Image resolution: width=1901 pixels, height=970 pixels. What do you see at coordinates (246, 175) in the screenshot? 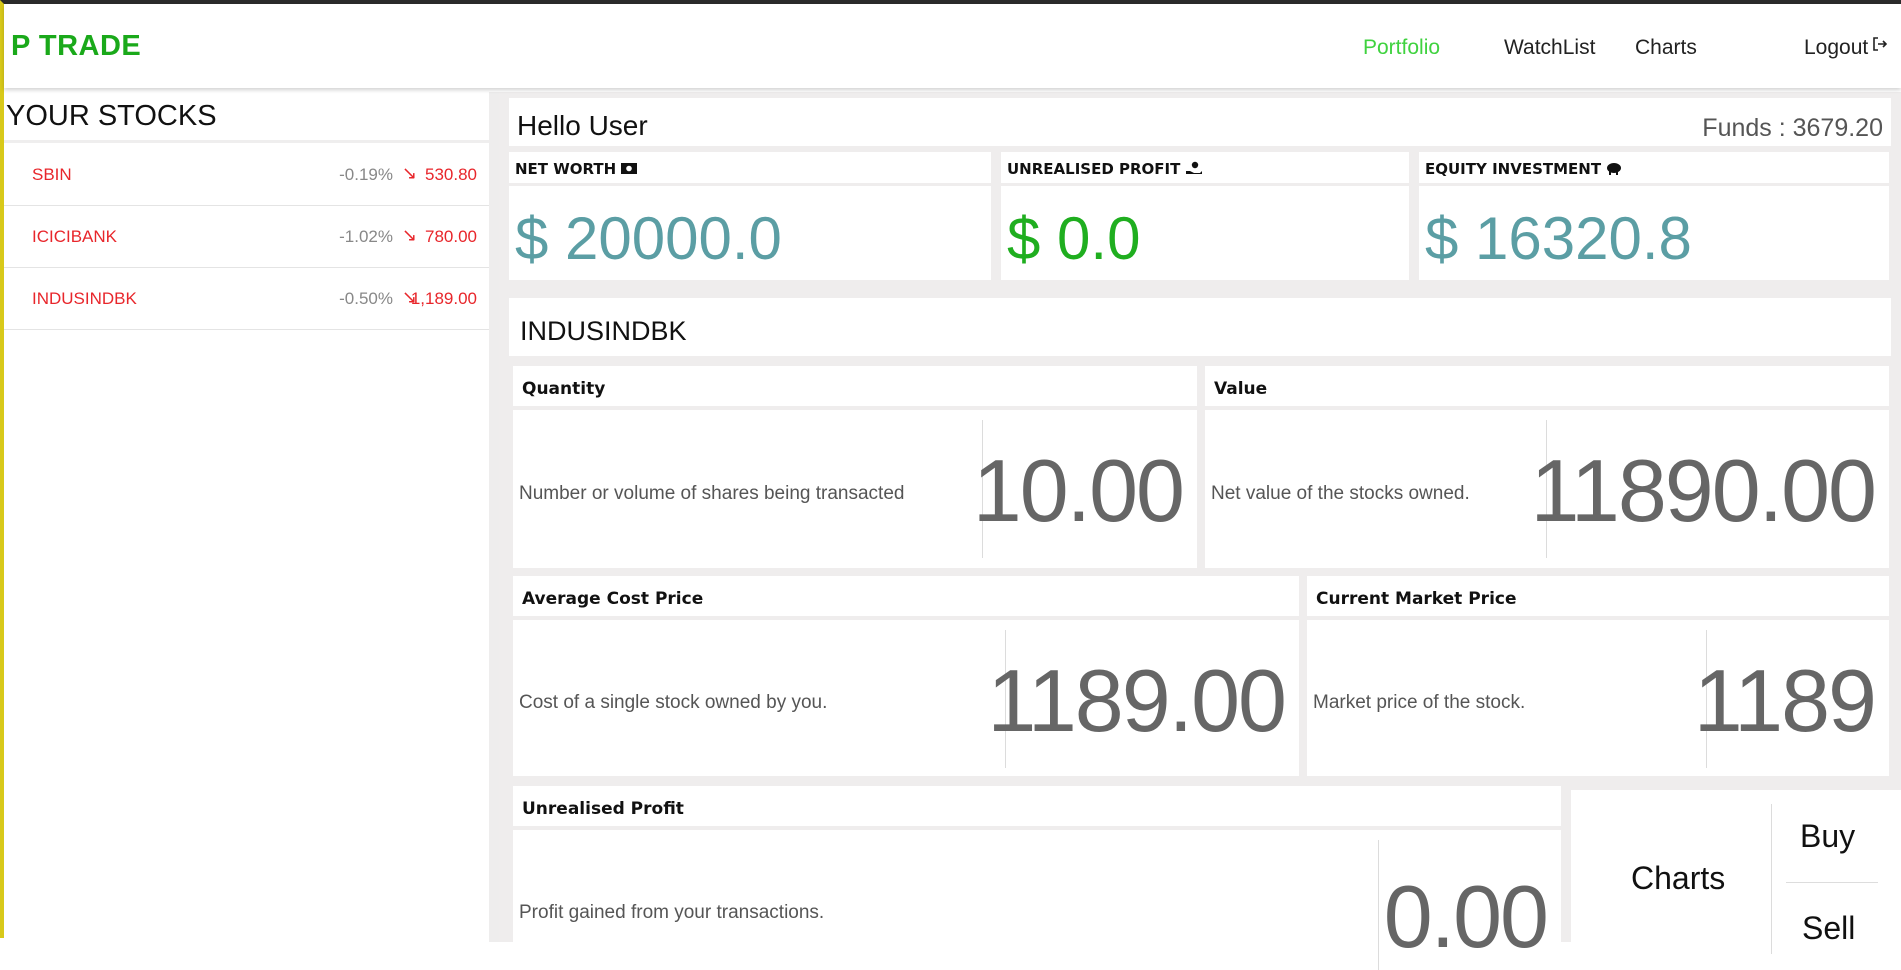
I see `stock-row-sbin: SBIN -0.19% ↘ 530.80` at bounding box center [246, 175].